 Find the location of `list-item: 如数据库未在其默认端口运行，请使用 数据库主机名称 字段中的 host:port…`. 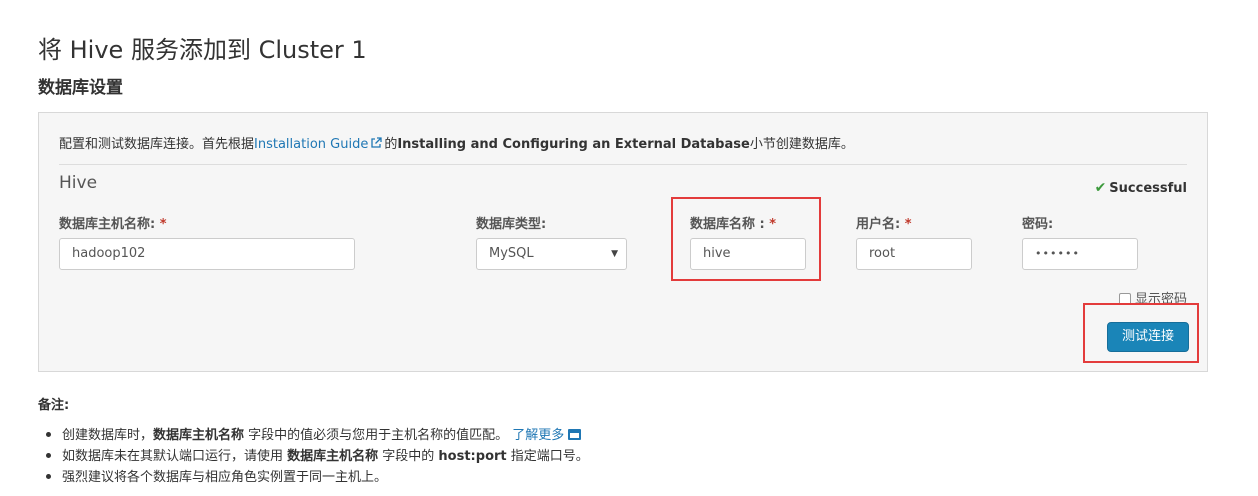

list-item: 如数据库未在其默认端口运行，请使用 数据库主机名称 字段中的 host:port… is located at coordinates (317, 455).